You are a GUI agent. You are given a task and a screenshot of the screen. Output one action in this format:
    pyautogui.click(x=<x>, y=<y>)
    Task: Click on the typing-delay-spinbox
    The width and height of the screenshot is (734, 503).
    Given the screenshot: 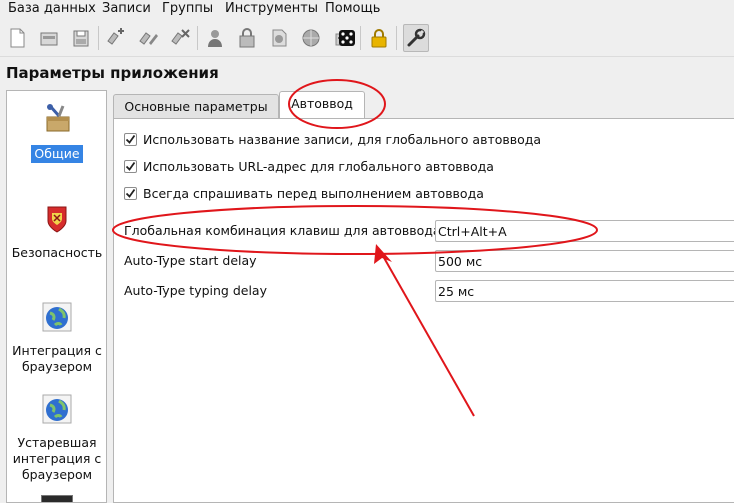 What is the action you would take?
    pyautogui.click(x=584, y=291)
    